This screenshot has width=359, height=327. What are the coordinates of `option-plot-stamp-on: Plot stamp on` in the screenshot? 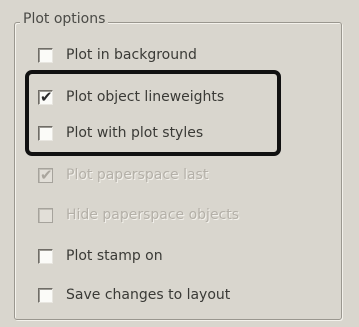 It's located at (100, 256).